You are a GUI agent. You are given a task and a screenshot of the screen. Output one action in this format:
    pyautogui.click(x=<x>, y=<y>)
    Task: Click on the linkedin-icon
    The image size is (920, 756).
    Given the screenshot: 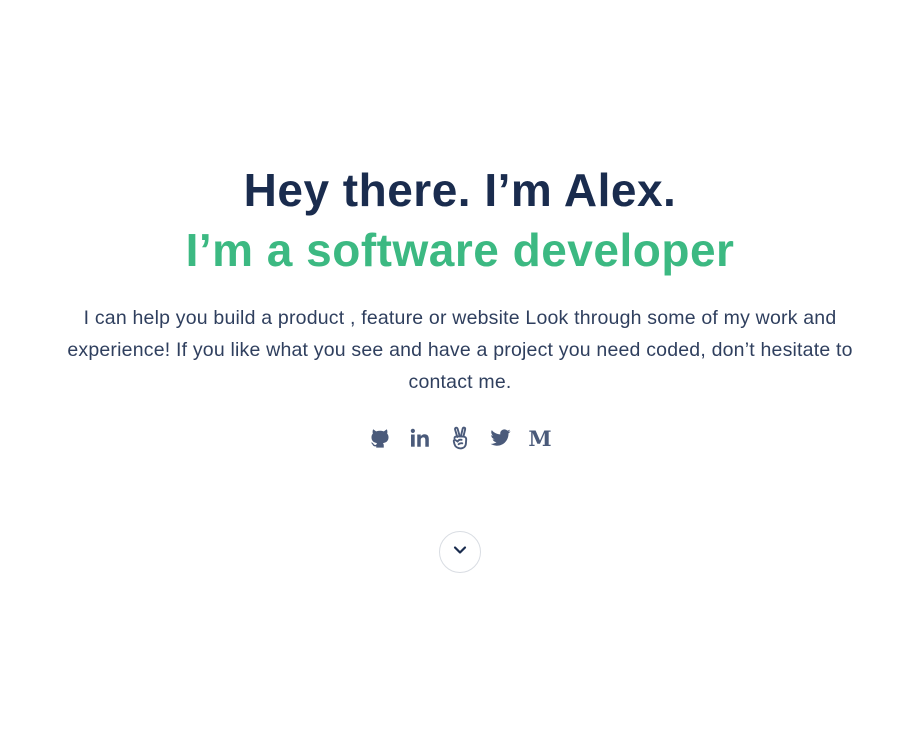 What is the action you would take?
    pyautogui.click(x=420, y=438)
    